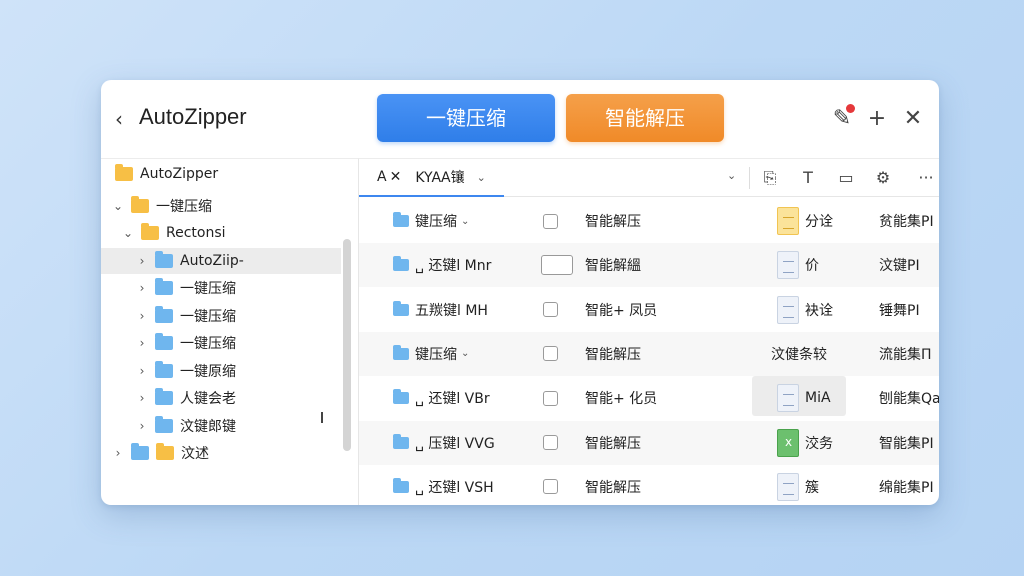 The image size is (1024, 576). What do you see at coordinates (221, 260) in the screenshot?
I see `sidebar-item: › AutoZiip-` at bounding box center [221, 260].